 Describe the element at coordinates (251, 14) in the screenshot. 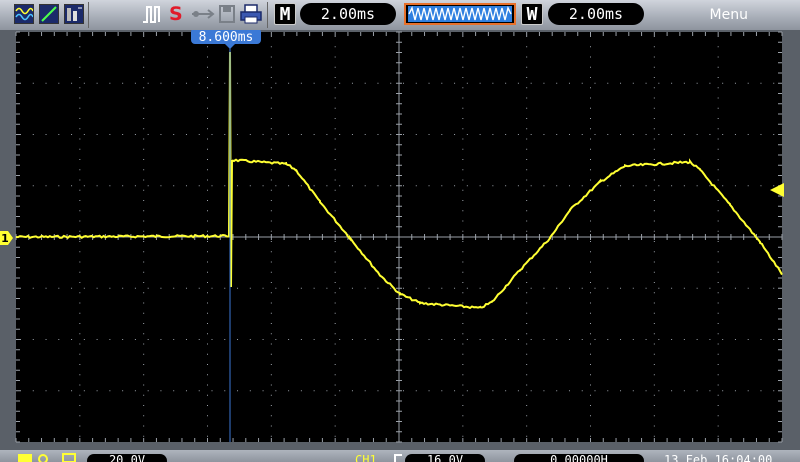

I see `printer-icon` at that location.